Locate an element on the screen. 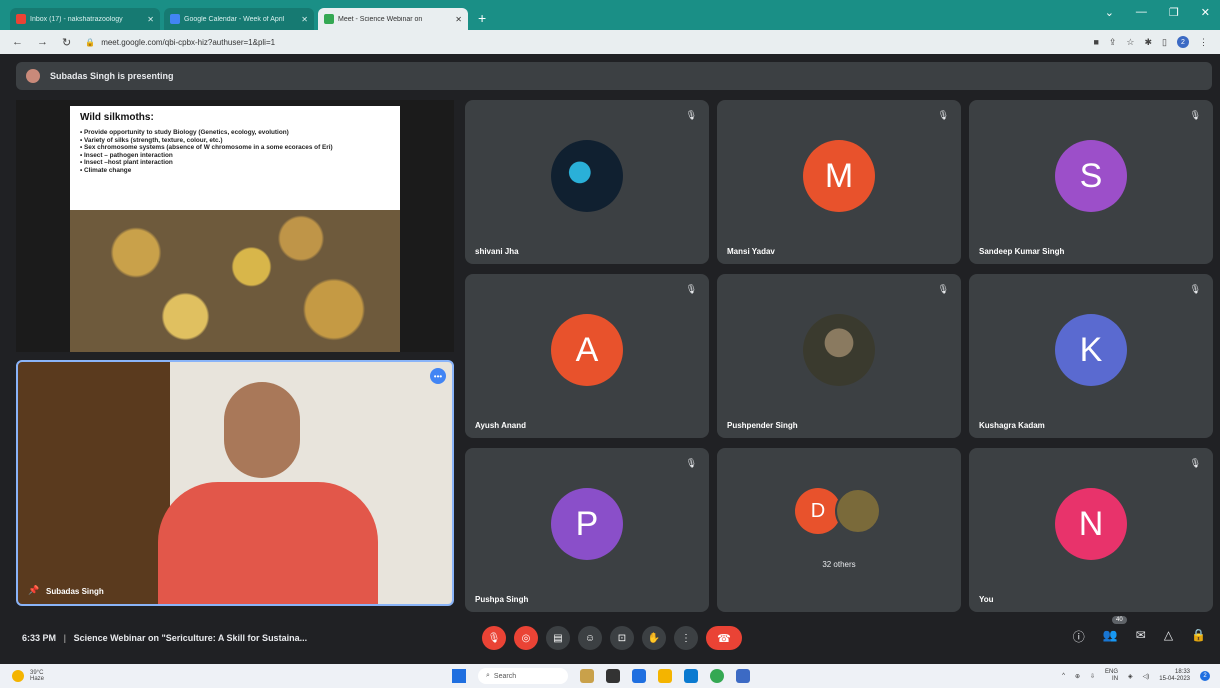 The height and width of the screenshot is (688, 1220). chrome-icon is located at coordinates (717, 676).